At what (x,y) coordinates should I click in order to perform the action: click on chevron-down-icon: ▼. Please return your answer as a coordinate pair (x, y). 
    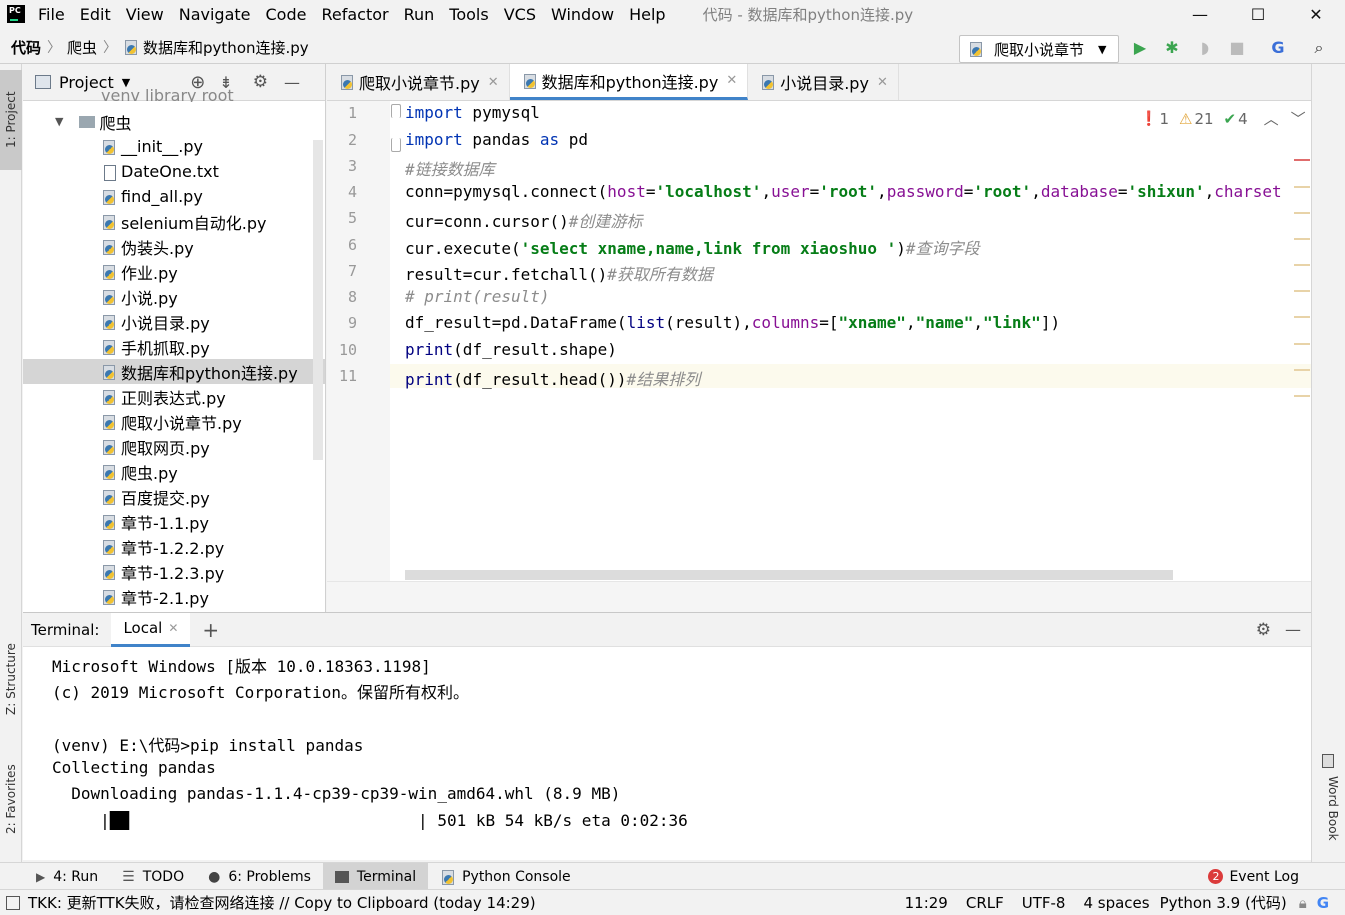
    Looking at the image, I should click on (126, 82).